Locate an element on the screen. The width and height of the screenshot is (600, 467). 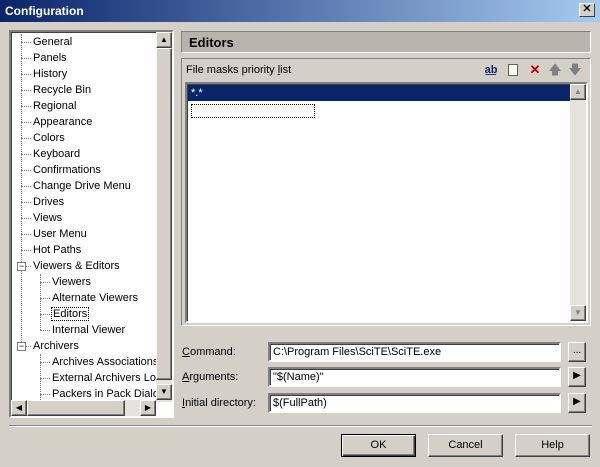
tree-scroll-right-button: ▶ is located at coordinates (148, 408).